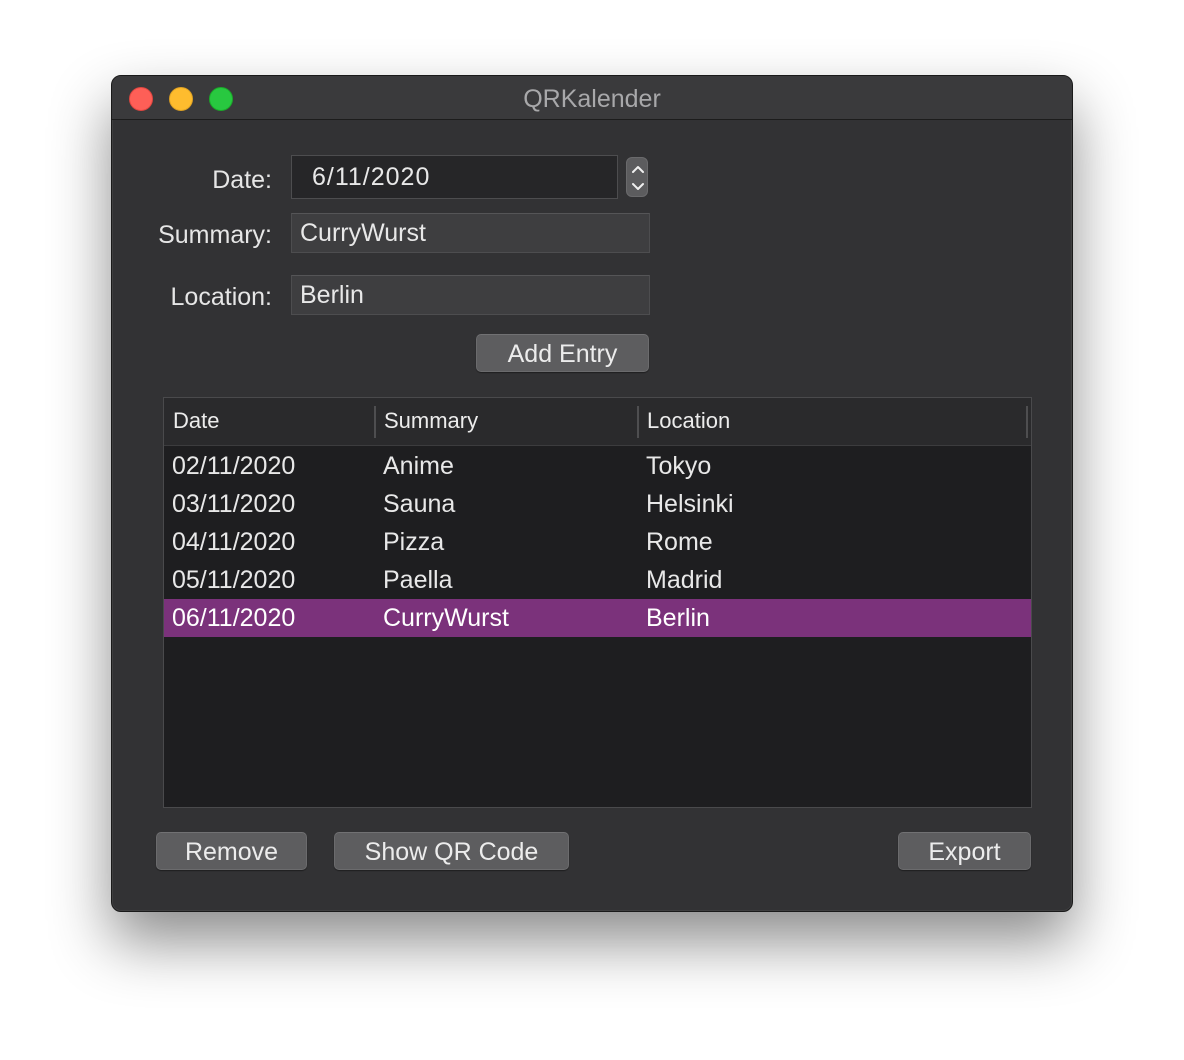 The height and width of the screenshot is (1060, 1184). Describe the element at coordinates (418, 580) in the screenshot. I see `cell-summary: Paella` at that location.